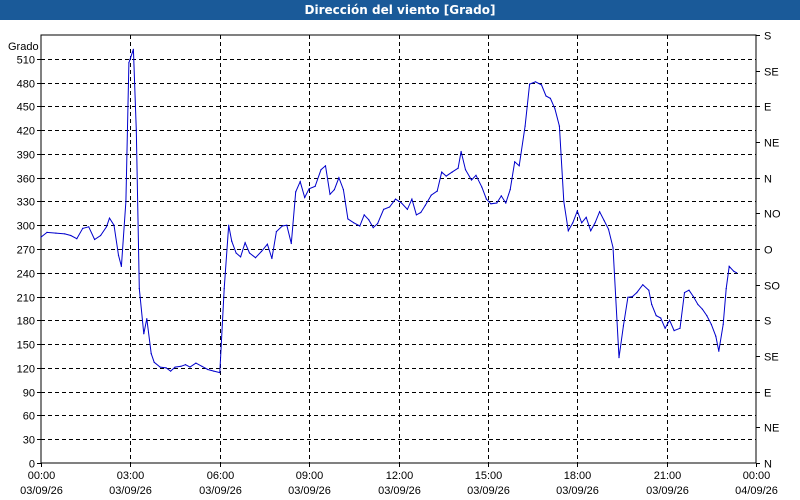 The width and height of the screenshot is (800, 500). I want to click on y-tick-label: 300, so click(26, 227).